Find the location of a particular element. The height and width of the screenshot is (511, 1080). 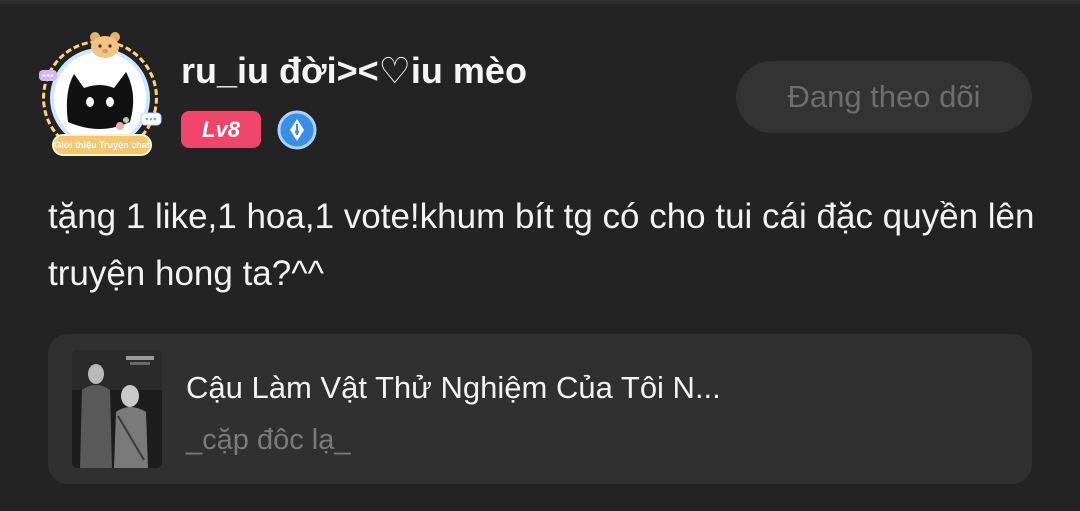

cover-art-icon is located at coordinates (117, 409).